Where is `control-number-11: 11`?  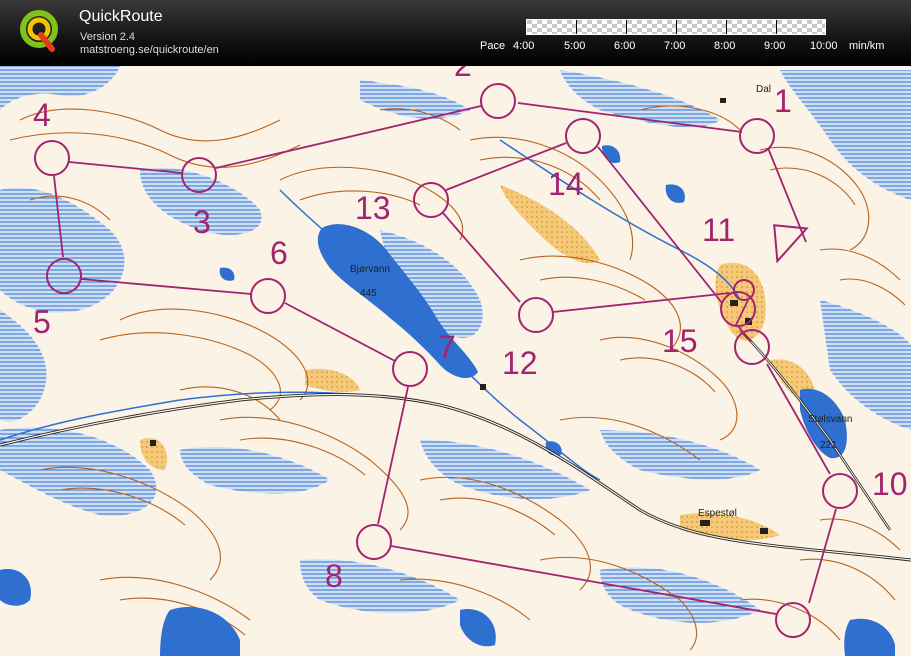
control-number-11: 11 is located at coordinates (718, 230).